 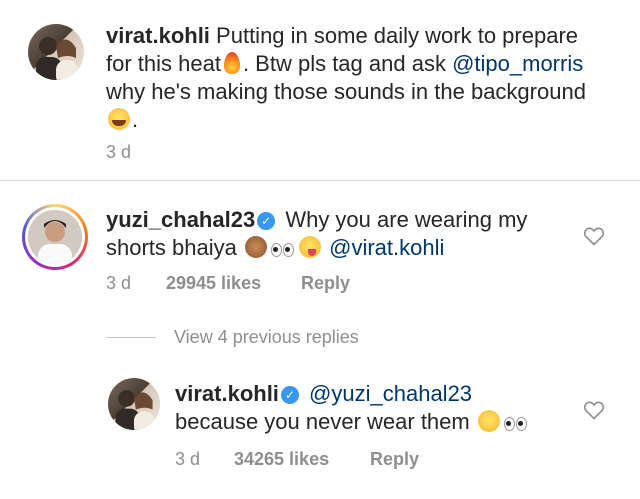 I want to click on commenter-avatar-image, so click(x=55, y=237).